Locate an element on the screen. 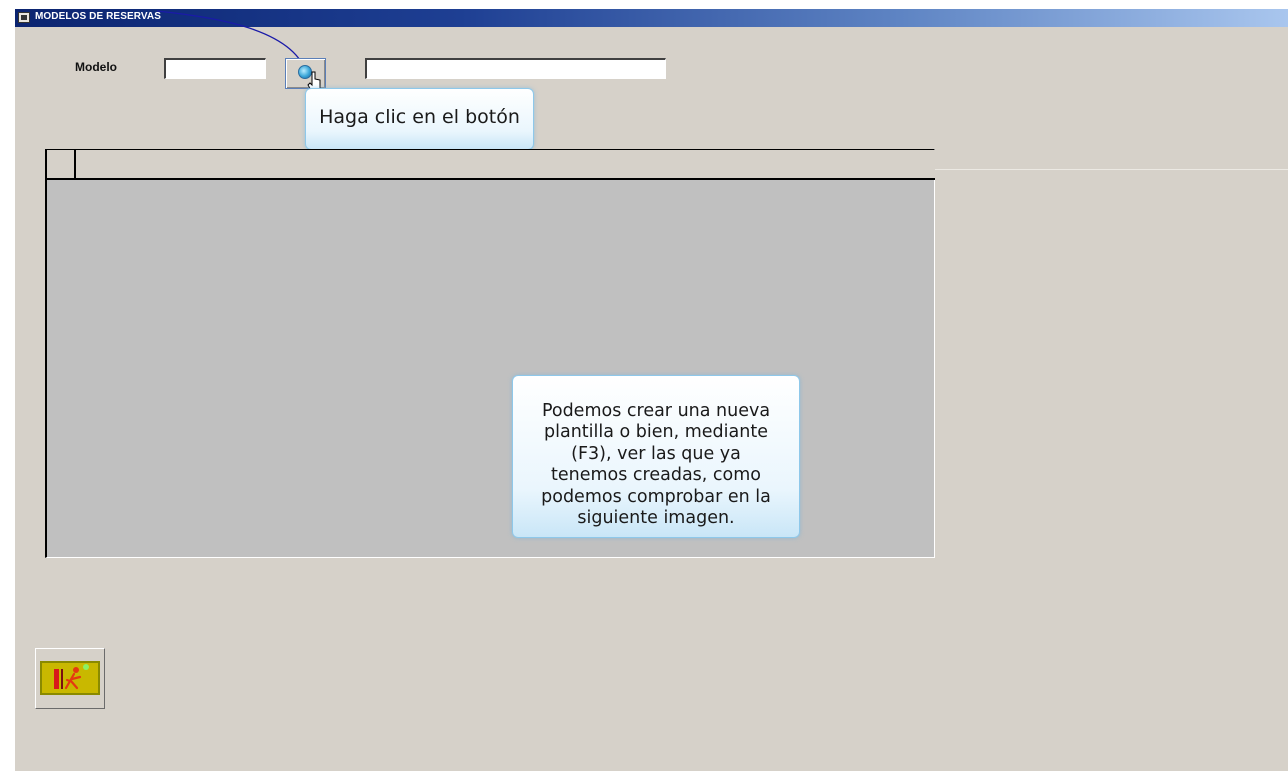 This screenshot has height=771, width=1288. grid-row-selector-header is located at coordinates (61, 164).